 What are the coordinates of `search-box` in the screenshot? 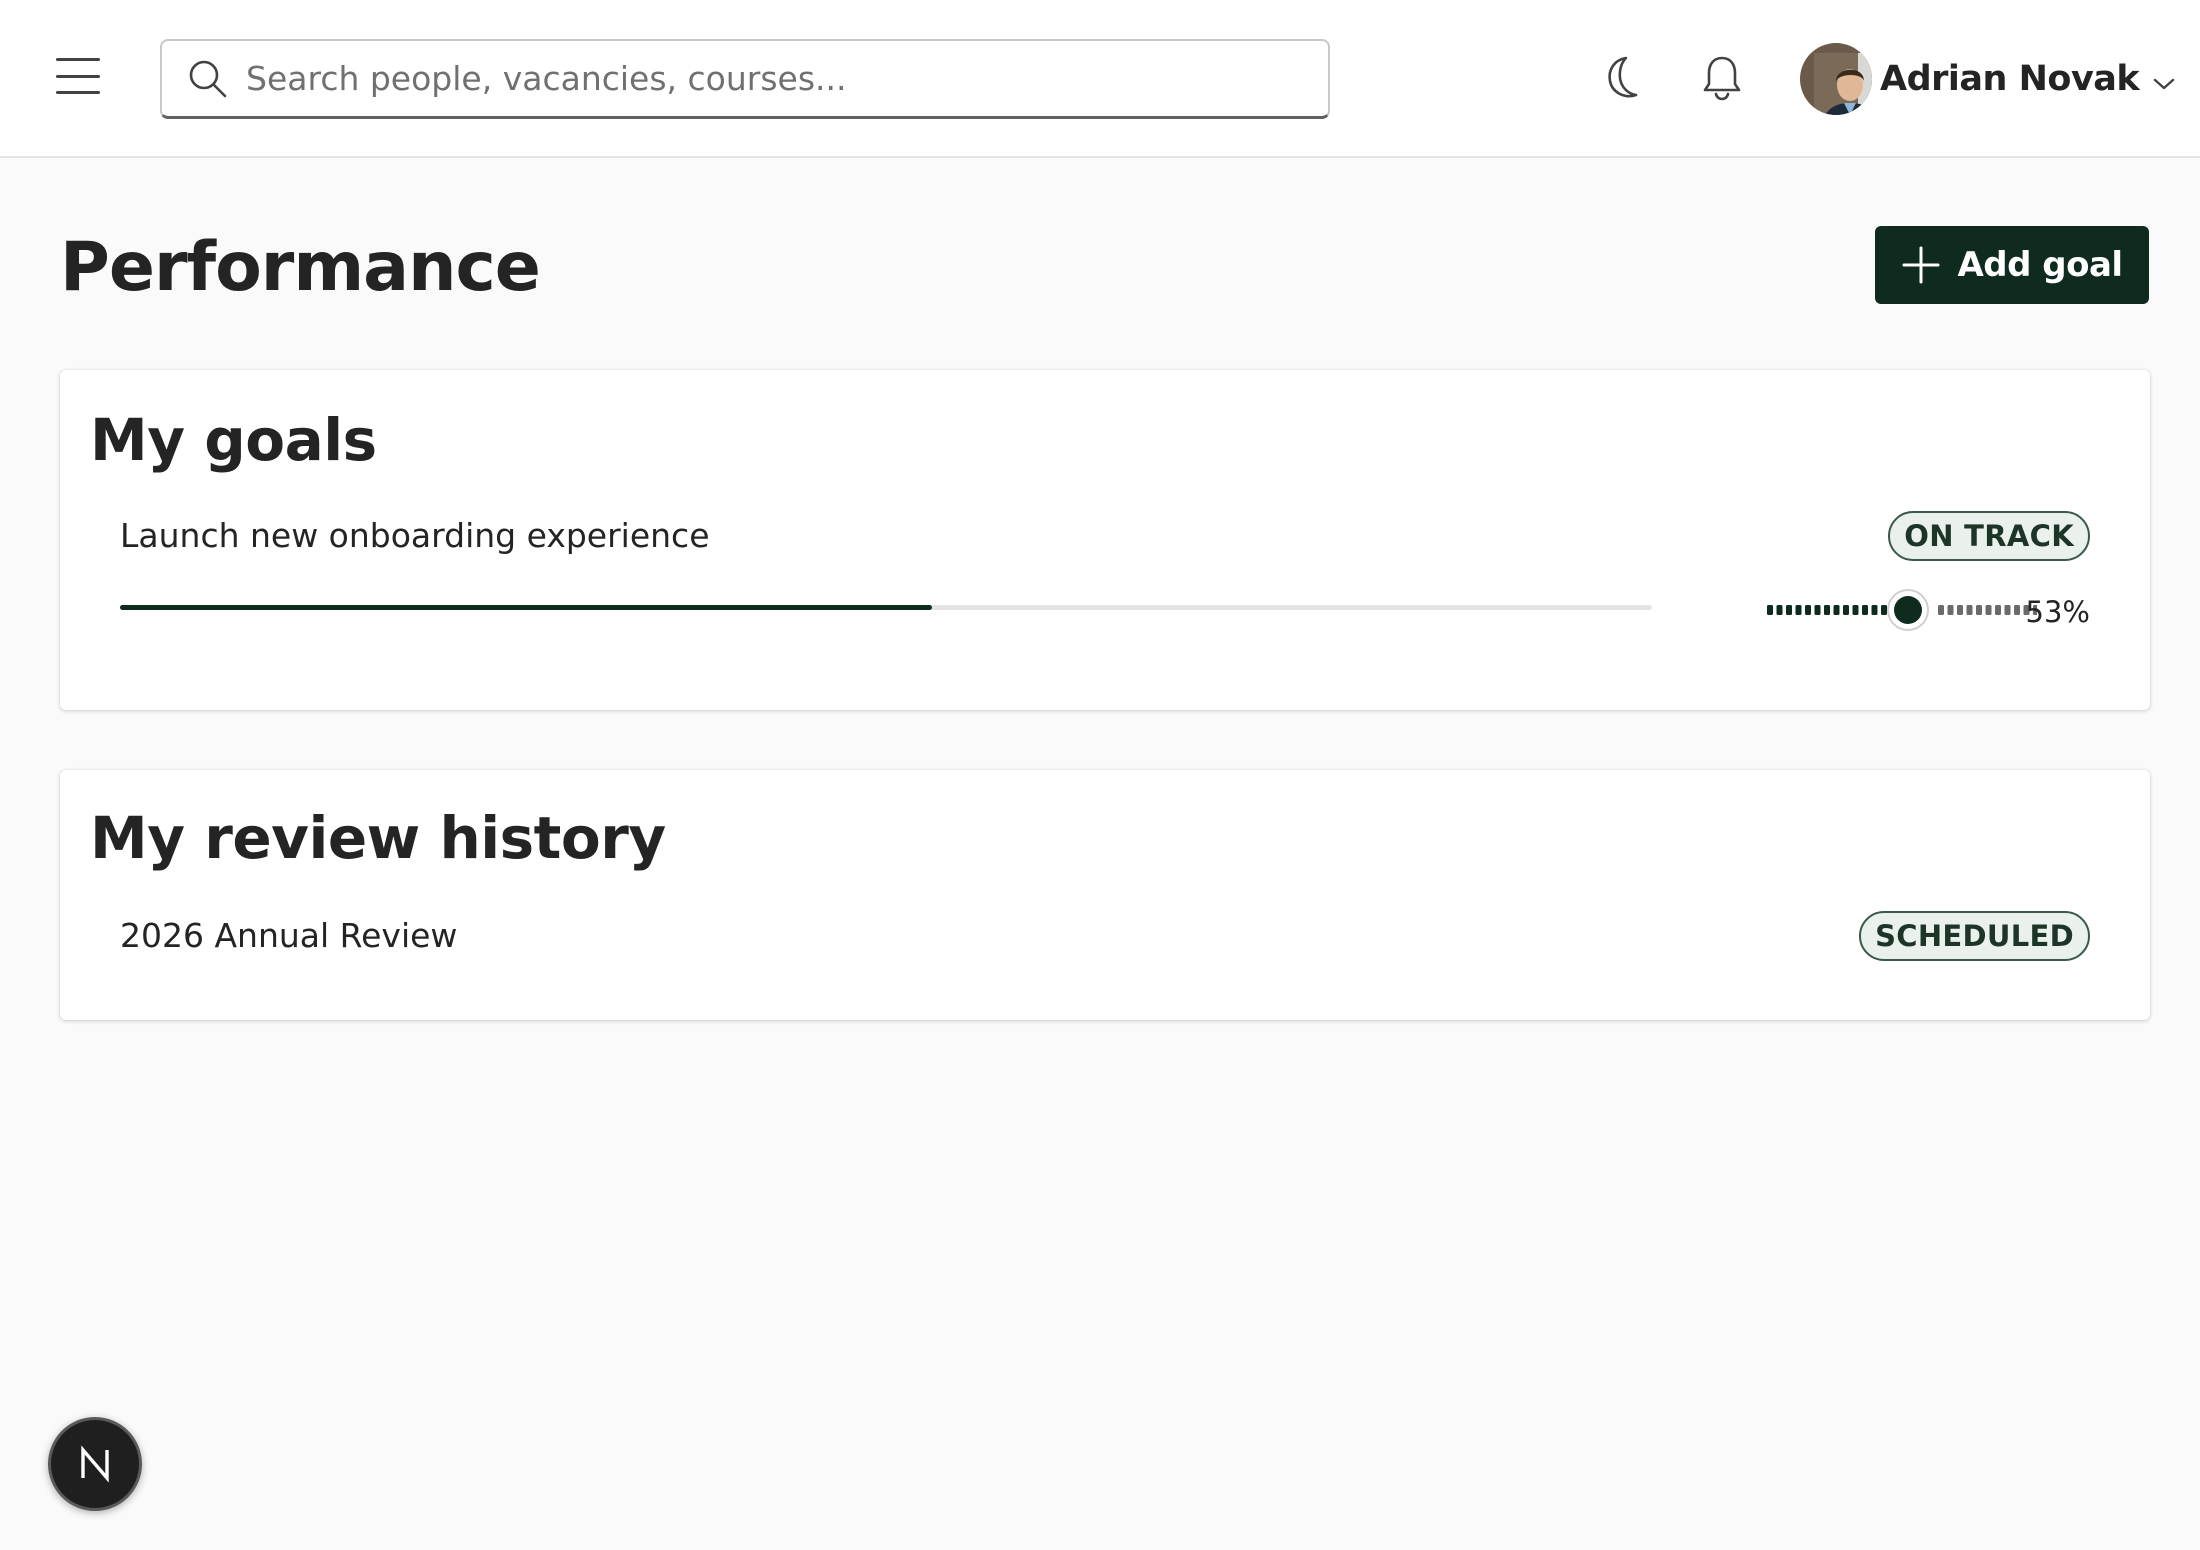 It's located at (745, 79).